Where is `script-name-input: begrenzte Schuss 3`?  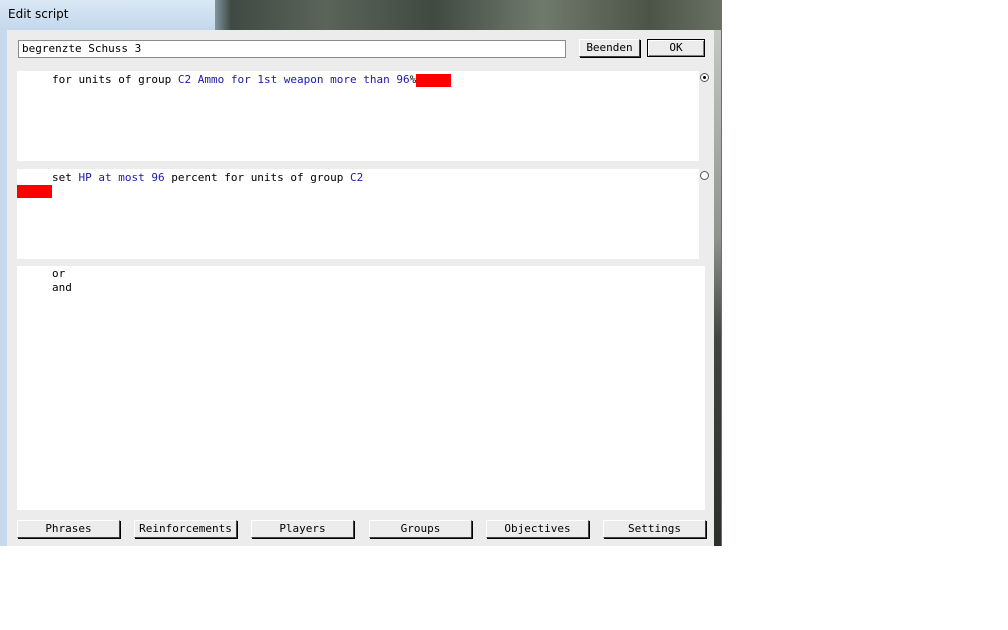
script-name-input: begrenzte Schuss 3 is located at coordinates (292, 49).